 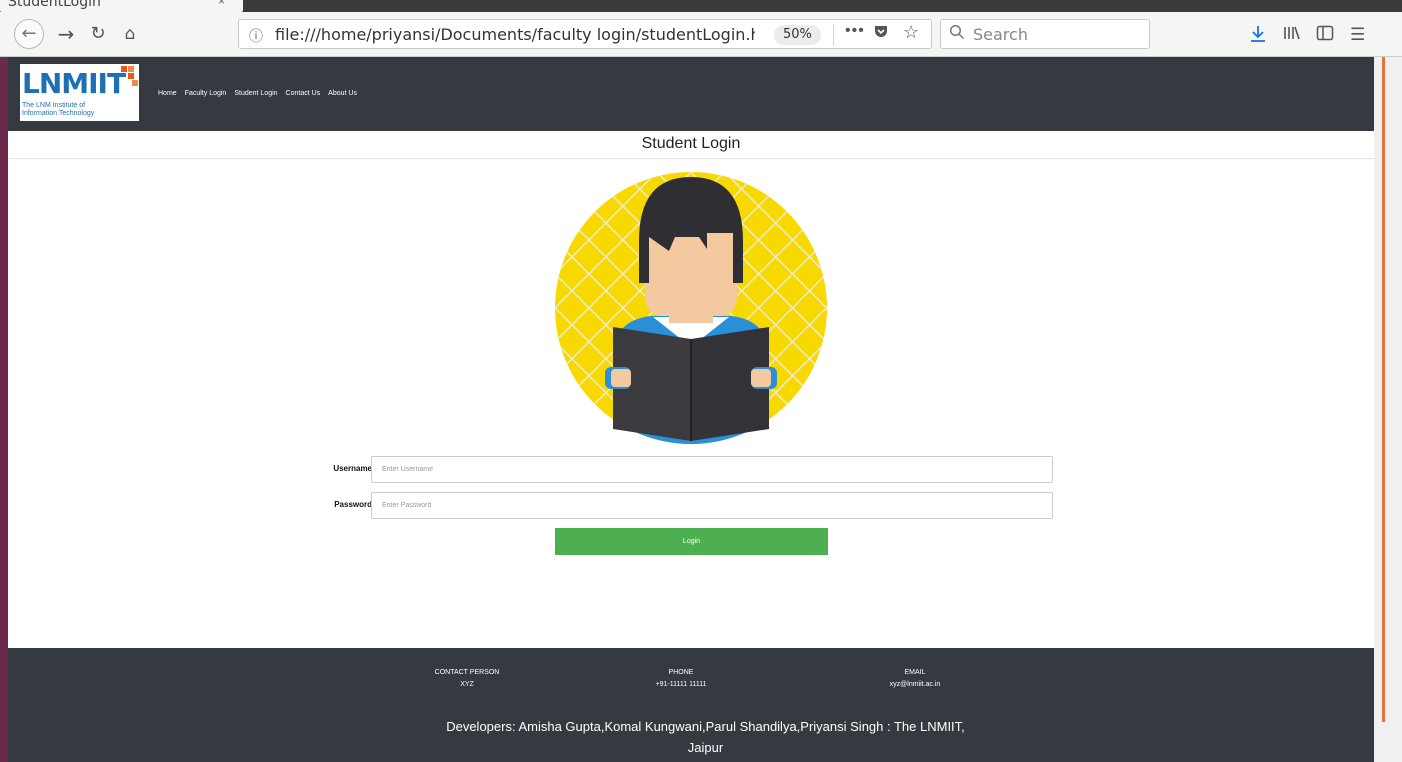 What do you see at coordinates (691, 541) in the screenshot?
I see `login-button: Login` at bounding box center [691, 541].